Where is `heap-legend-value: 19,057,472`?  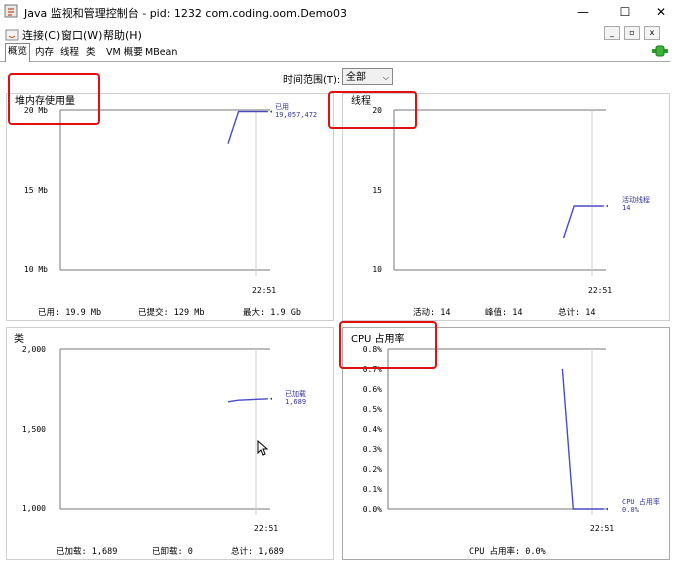 heap-legend-value: 19,057,472 is located at coordinates (296, 115).